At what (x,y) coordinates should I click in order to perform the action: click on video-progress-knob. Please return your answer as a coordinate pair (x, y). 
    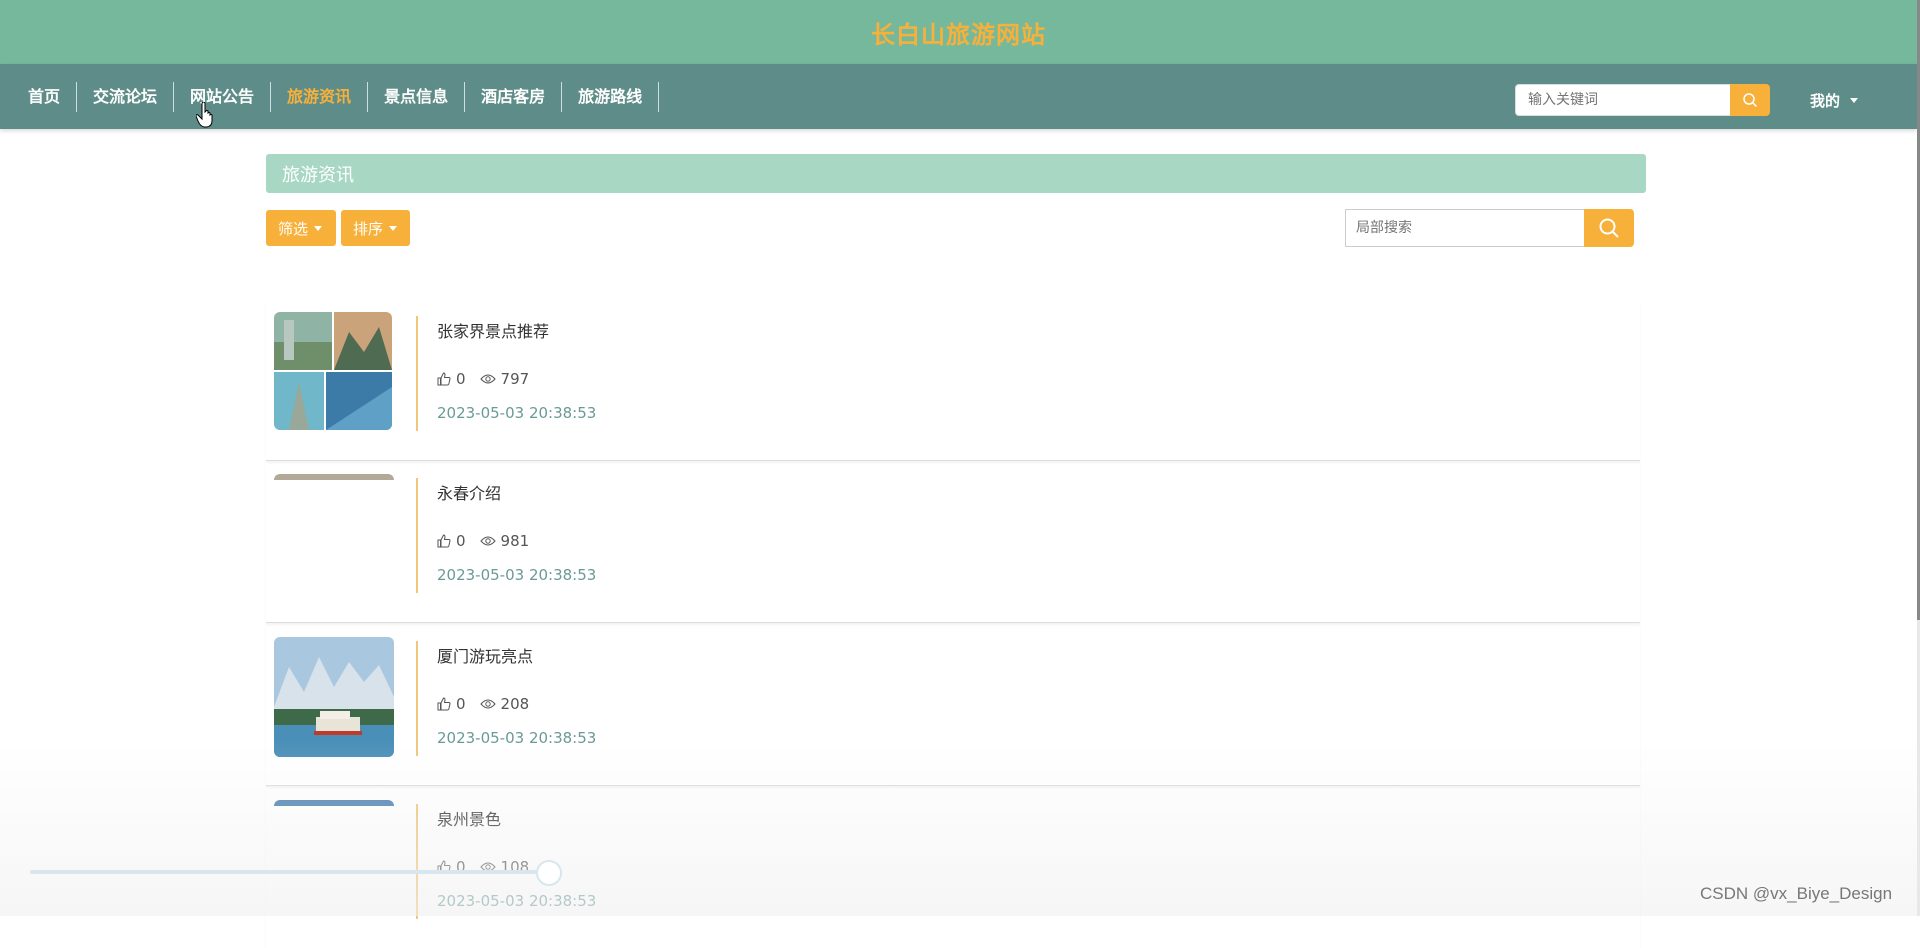
    Looking at the image, I should click on (549, 873).